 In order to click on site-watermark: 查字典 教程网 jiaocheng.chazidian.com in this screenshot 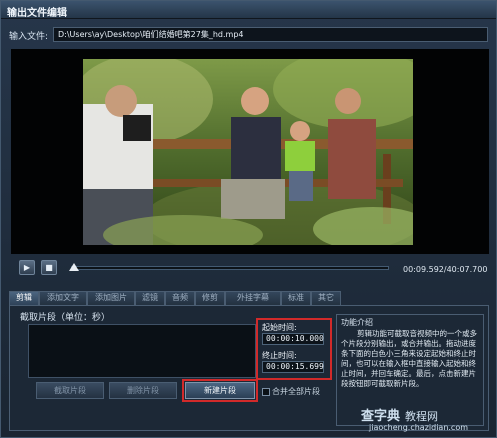, I will do `click(427, 420)`.